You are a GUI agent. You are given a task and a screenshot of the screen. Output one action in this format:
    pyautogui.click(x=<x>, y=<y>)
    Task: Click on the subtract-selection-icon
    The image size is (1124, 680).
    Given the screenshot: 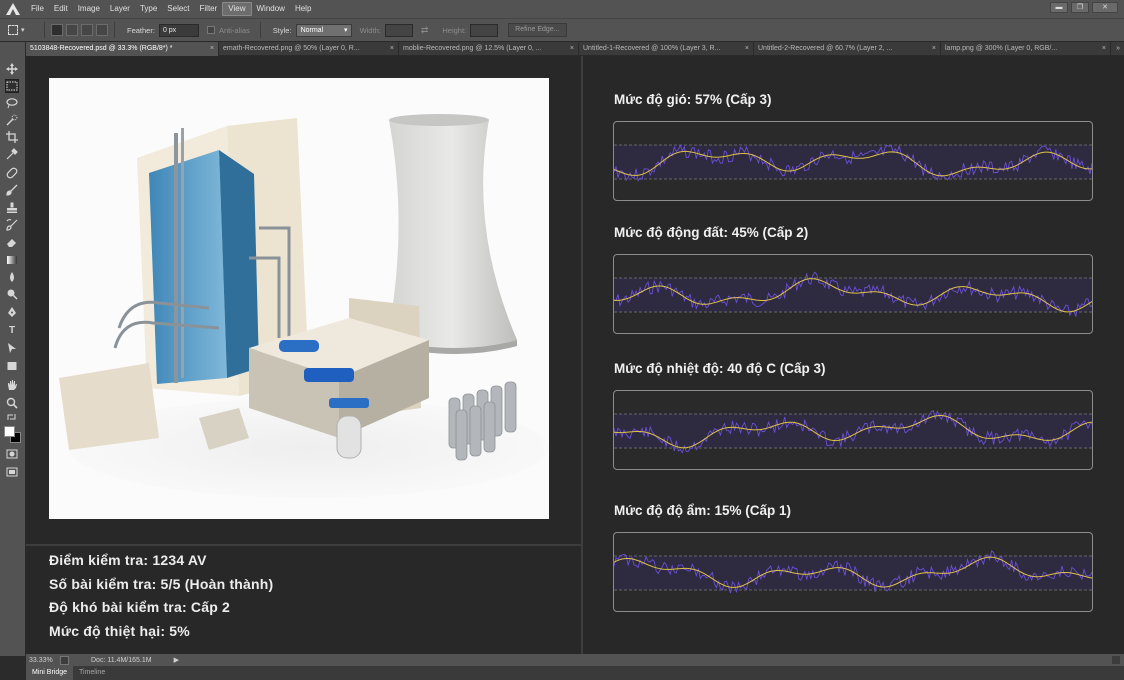 What is the action you would take?
    pyautogui.click(x=87, y=30)
    